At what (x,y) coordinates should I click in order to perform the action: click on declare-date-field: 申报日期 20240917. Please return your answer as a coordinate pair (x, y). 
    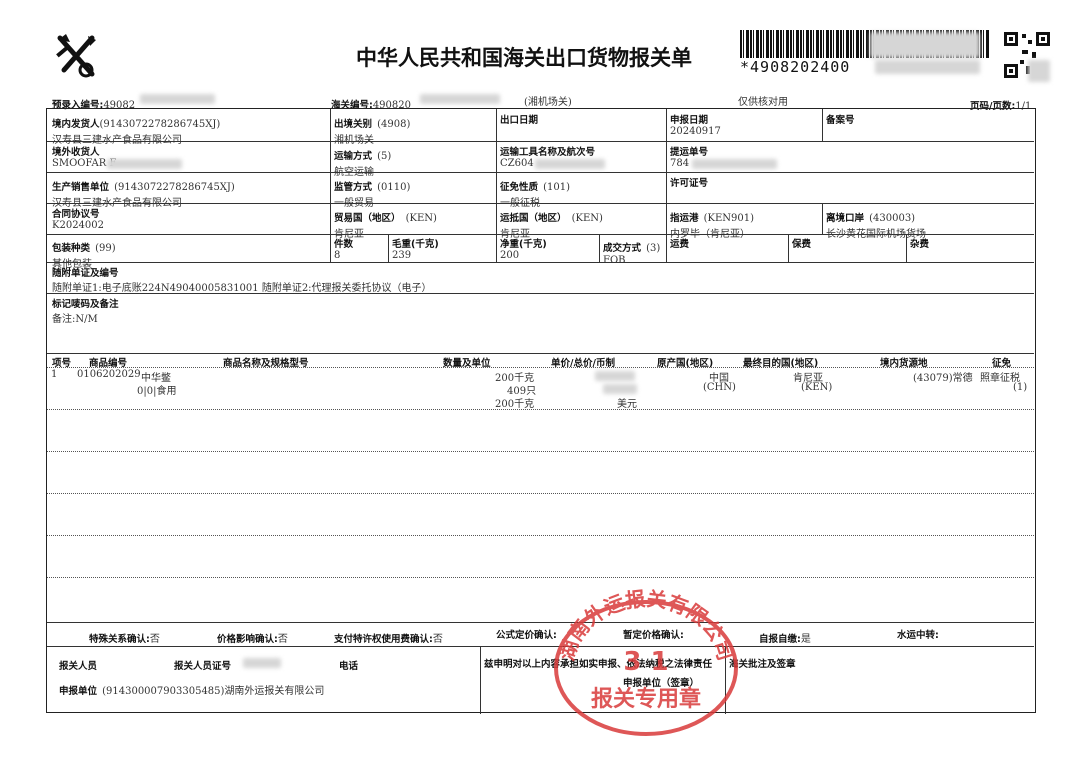
    Looking at the image, I should click on (695, 126).